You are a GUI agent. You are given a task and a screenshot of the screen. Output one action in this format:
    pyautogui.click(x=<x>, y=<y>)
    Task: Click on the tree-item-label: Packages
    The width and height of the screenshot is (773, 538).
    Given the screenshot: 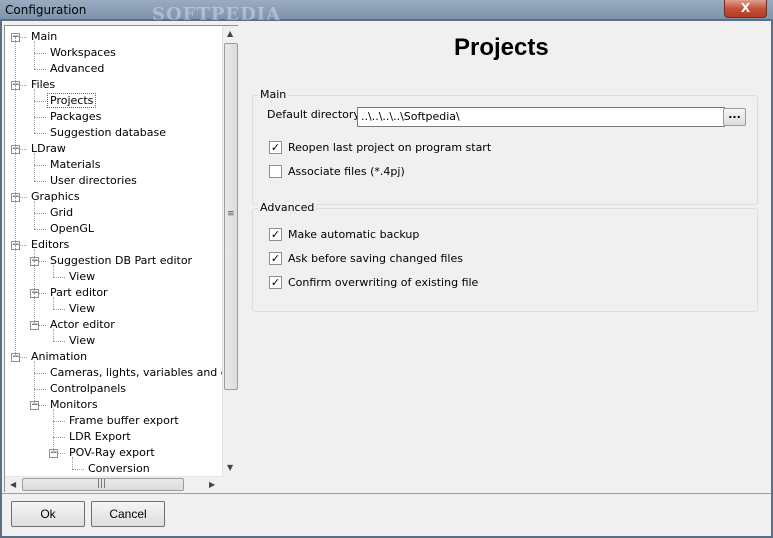 What is the action you would take?
    pyautogui.click(x=76, y=116)
    